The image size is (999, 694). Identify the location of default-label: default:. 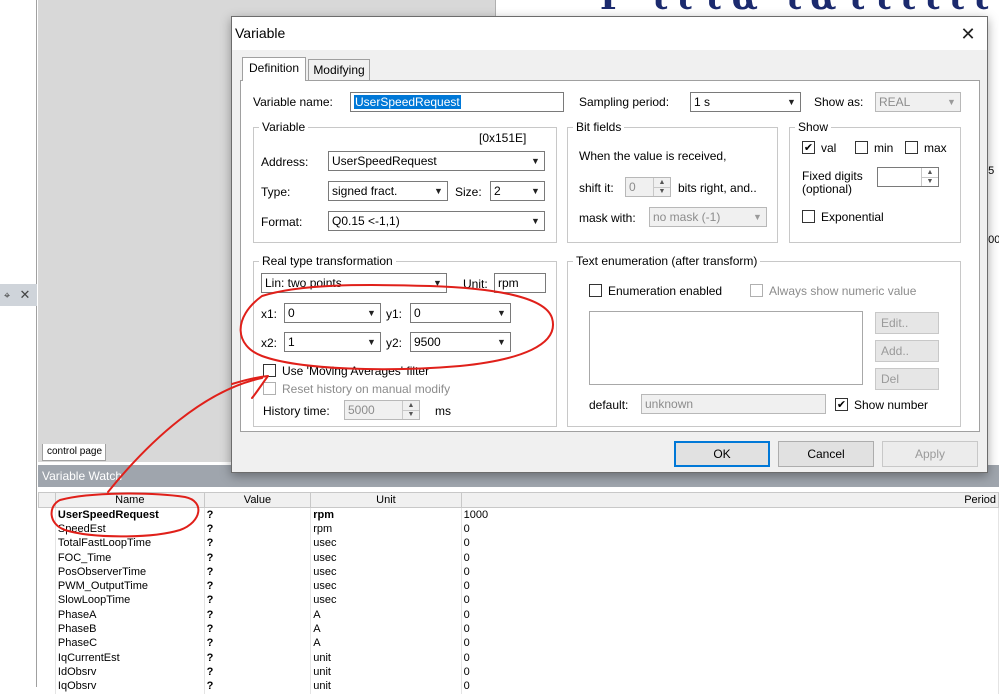
(609, 405).